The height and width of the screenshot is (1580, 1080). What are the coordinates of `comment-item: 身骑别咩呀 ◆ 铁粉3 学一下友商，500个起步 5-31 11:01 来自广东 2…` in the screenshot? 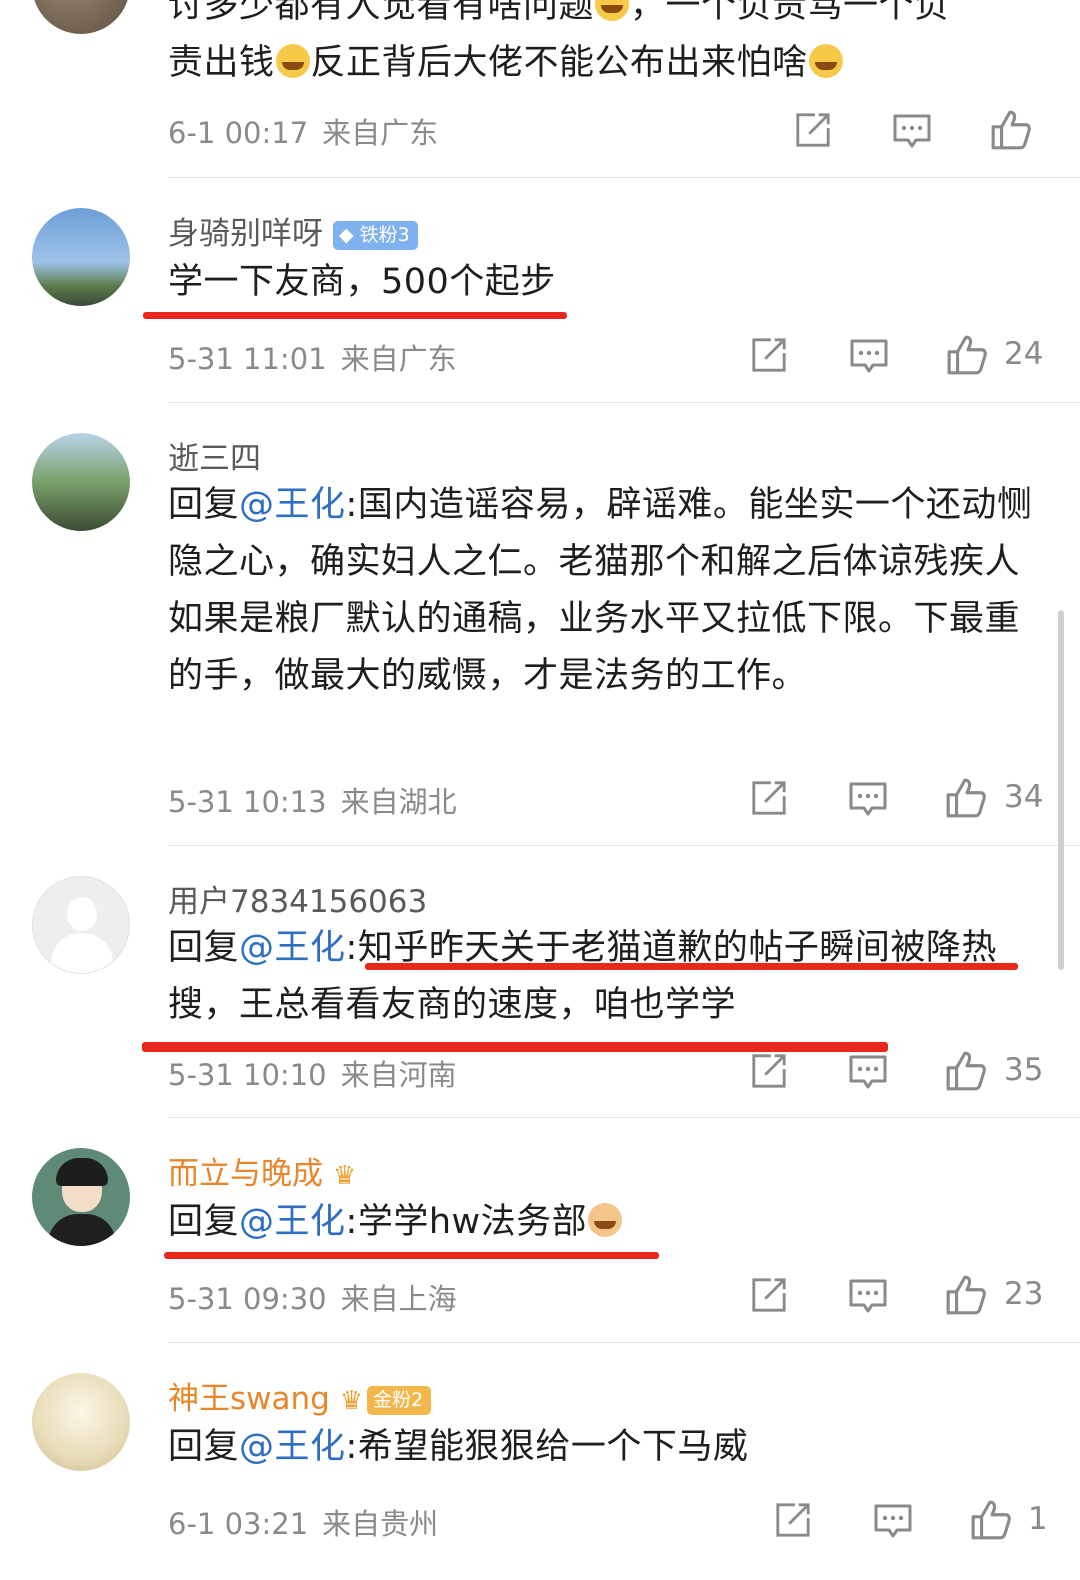 It's located at (540, 290).